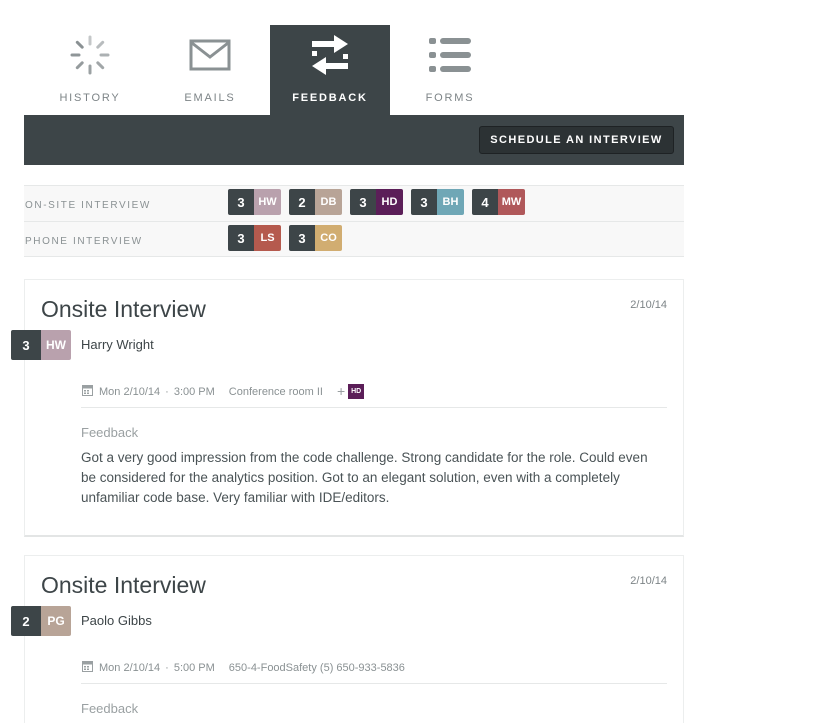  What do you see at coordinates (88, 205) in the screenshot?
I see `summary-row-label: ON-SITE INTERVIEW` at bounding box center [88, 205].